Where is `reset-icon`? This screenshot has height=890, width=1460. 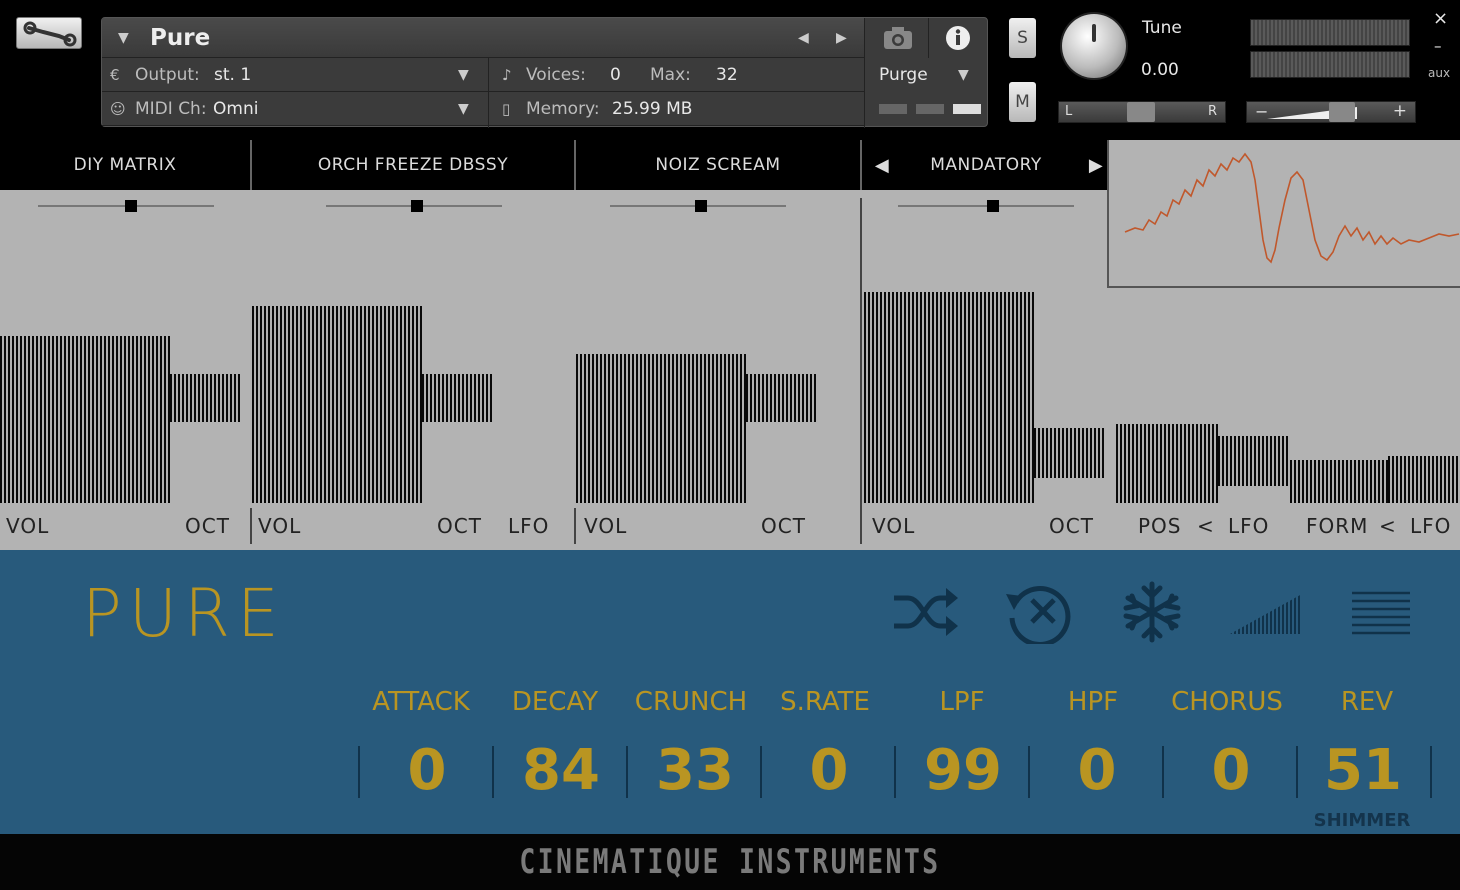 reset-icon is located at coordinates (1040, 614).